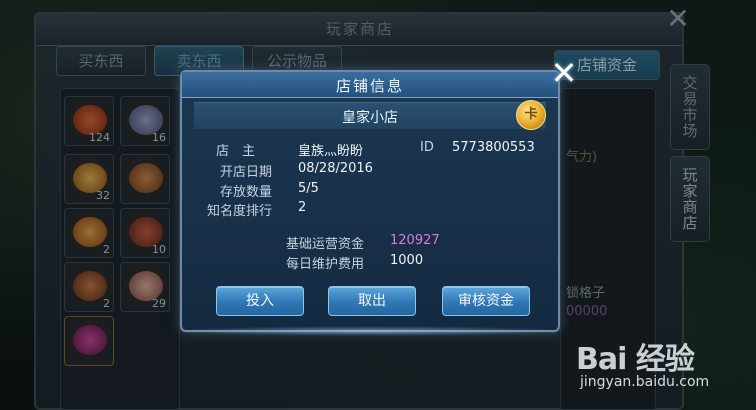 Image resolution: width=756 pixels, height=410 pixels. I want to click on daily-fee-label: 每日维护费用, so click(325, 264).